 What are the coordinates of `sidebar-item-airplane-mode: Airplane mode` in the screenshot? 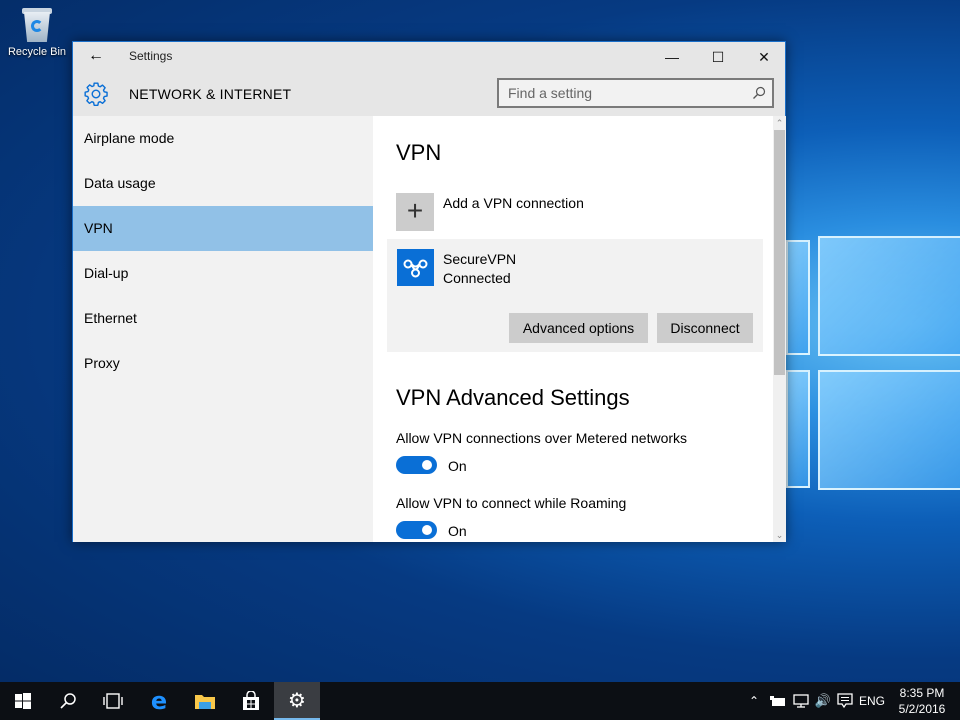 It's located at (223, 138).